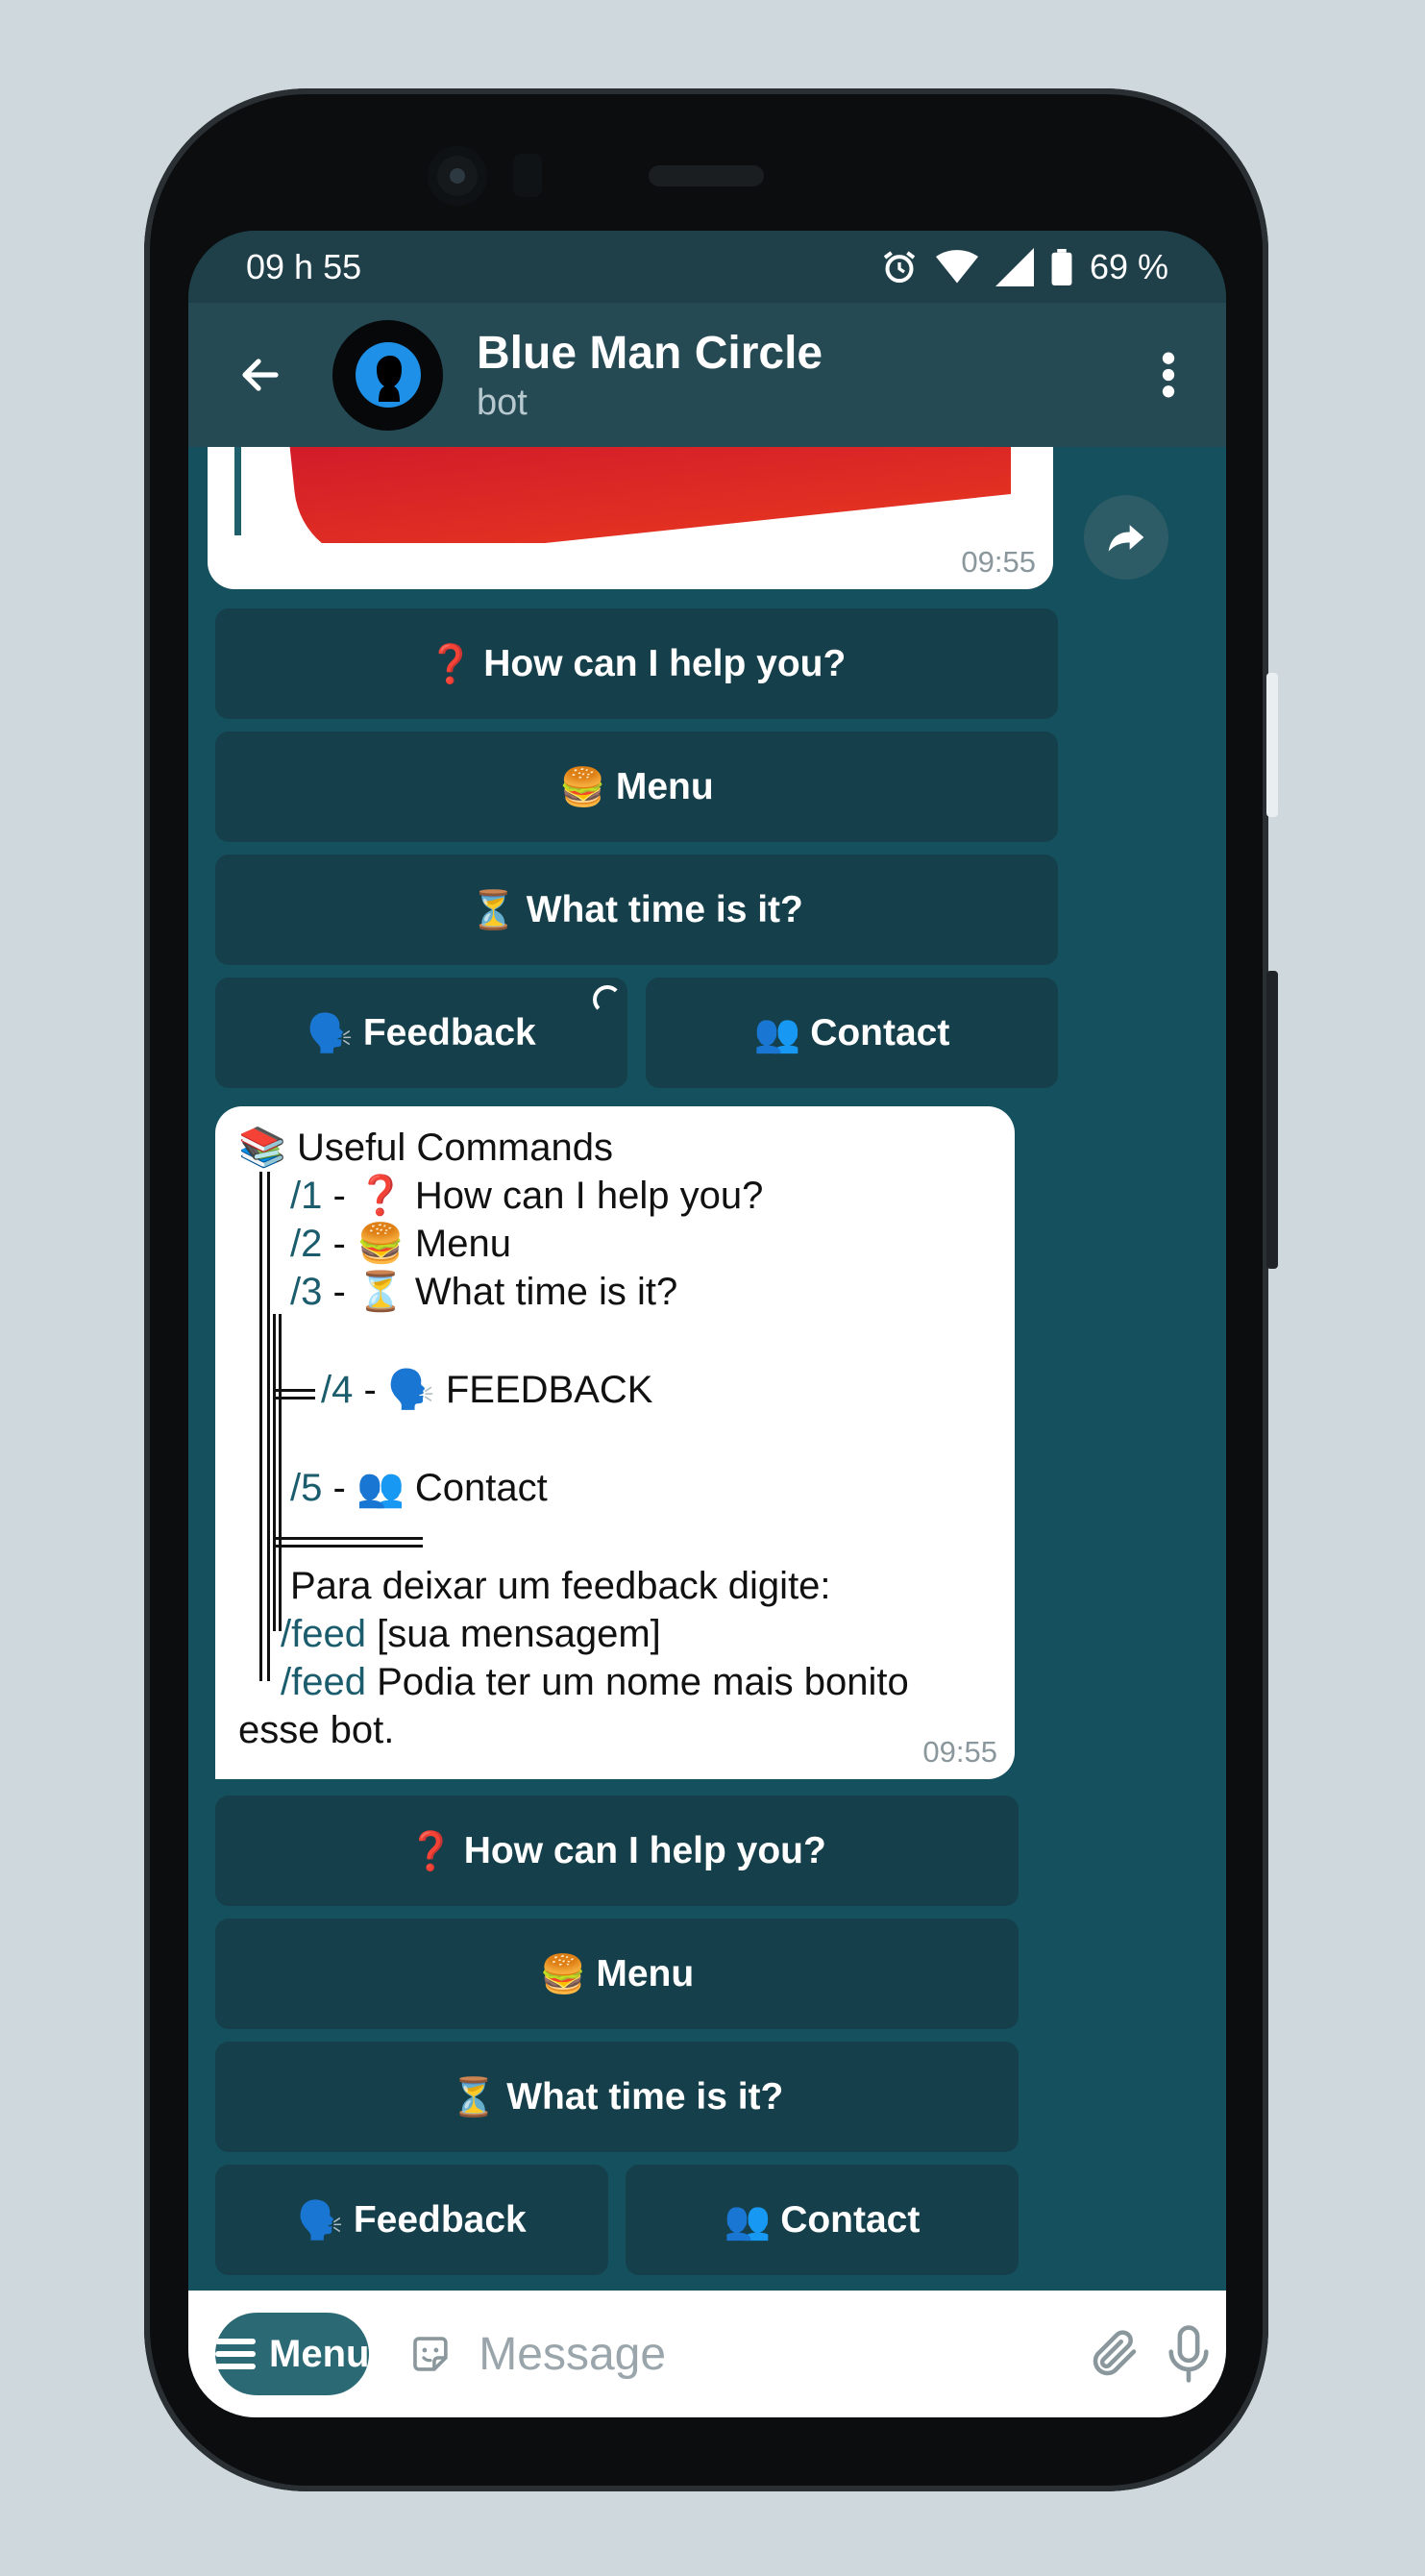  I want to click on bot-menu-button: Menu, so click(292, 2354).